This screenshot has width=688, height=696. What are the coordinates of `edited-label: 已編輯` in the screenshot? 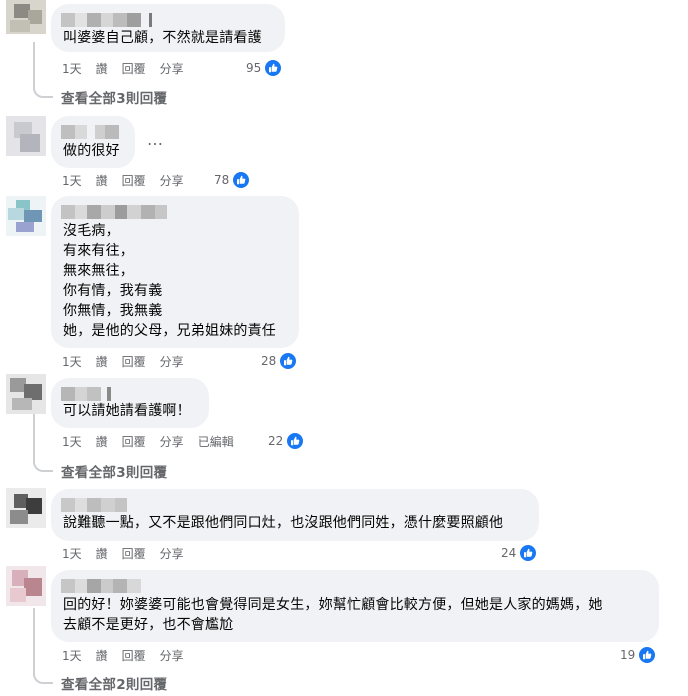 It's located at (216, 441).